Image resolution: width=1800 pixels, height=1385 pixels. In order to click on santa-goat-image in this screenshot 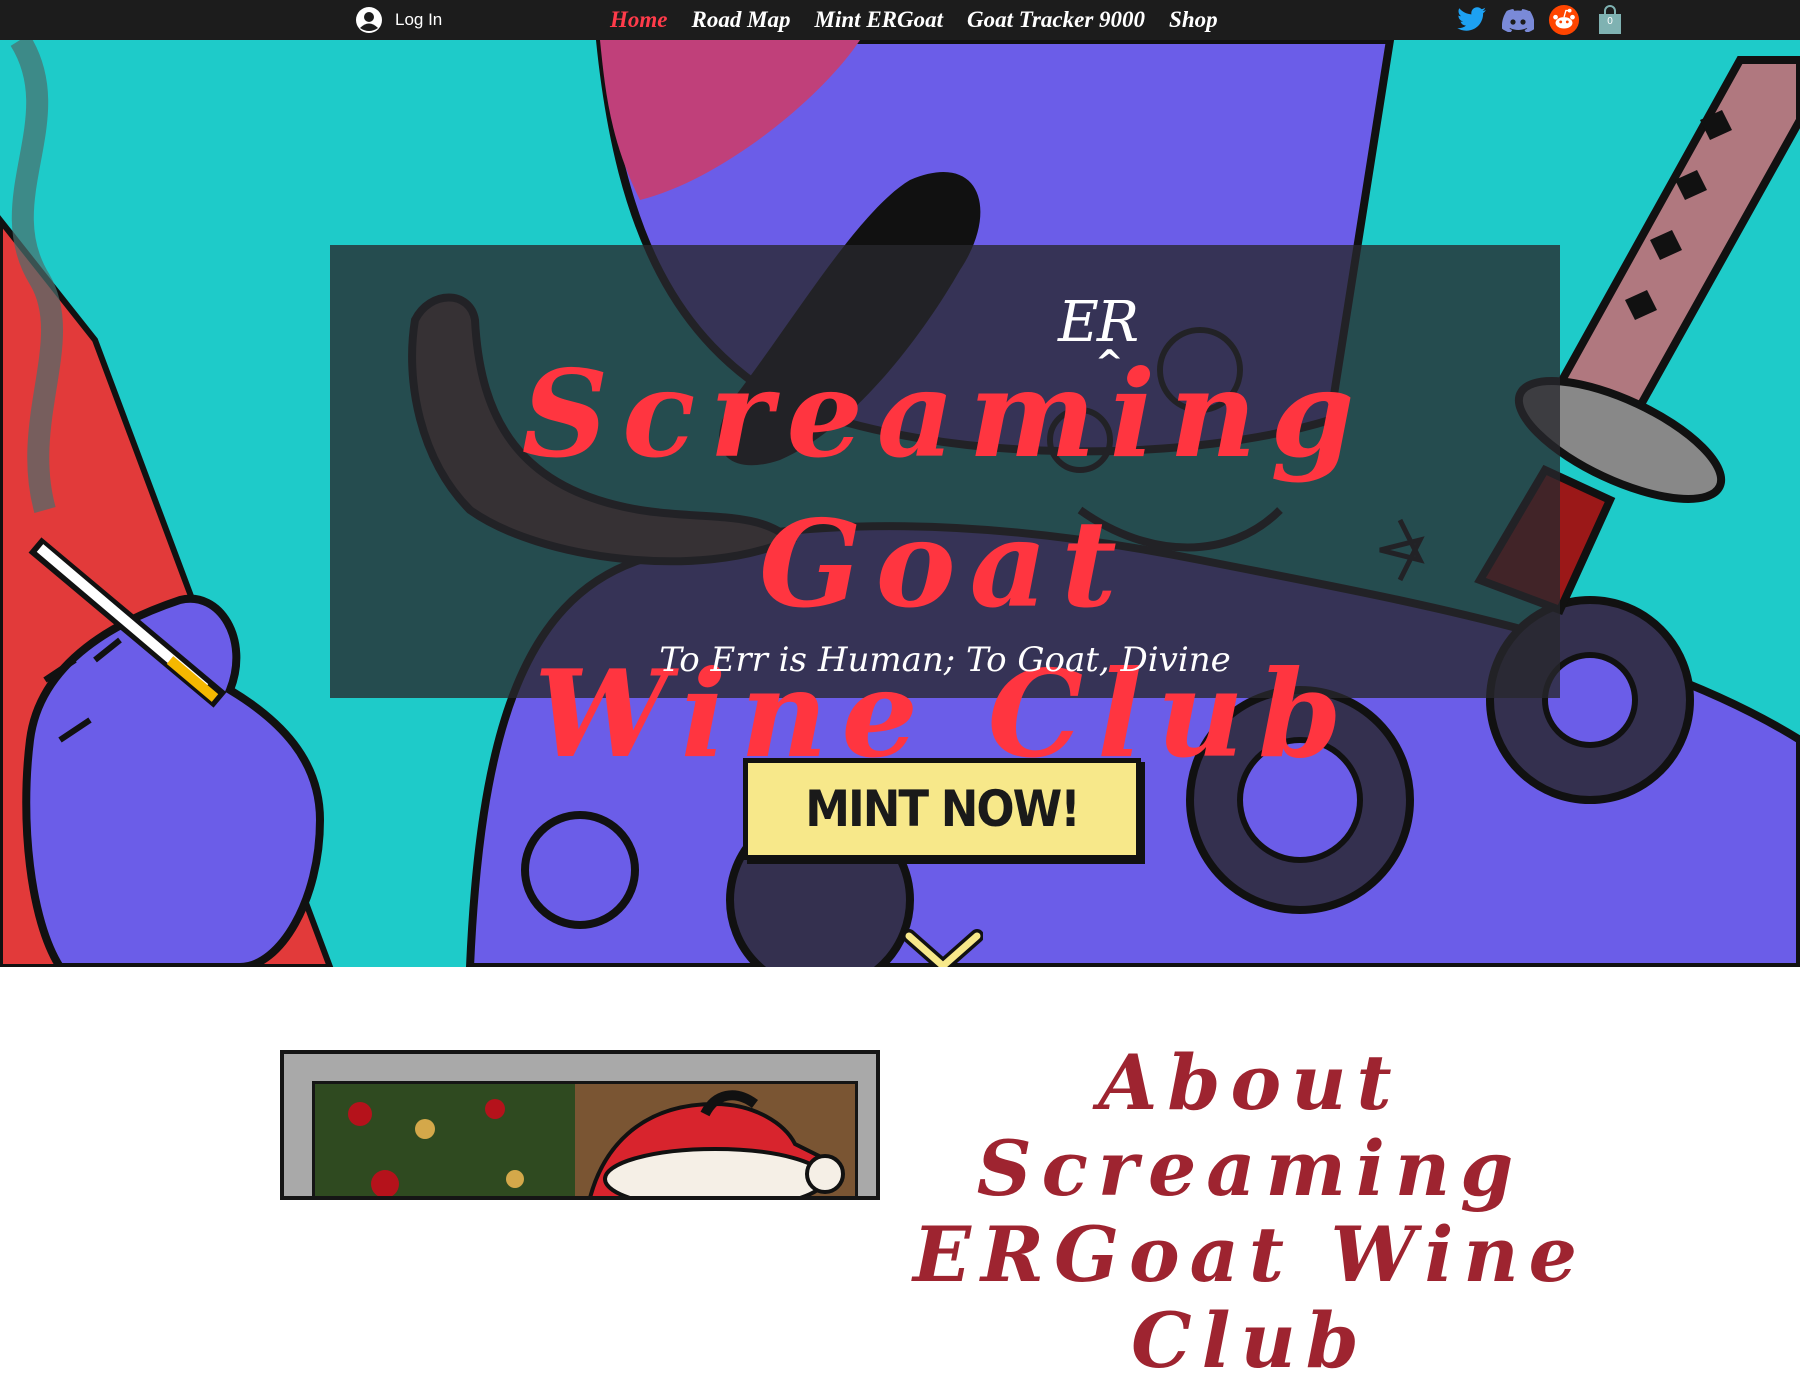, I will do `click(580, 1125)`.